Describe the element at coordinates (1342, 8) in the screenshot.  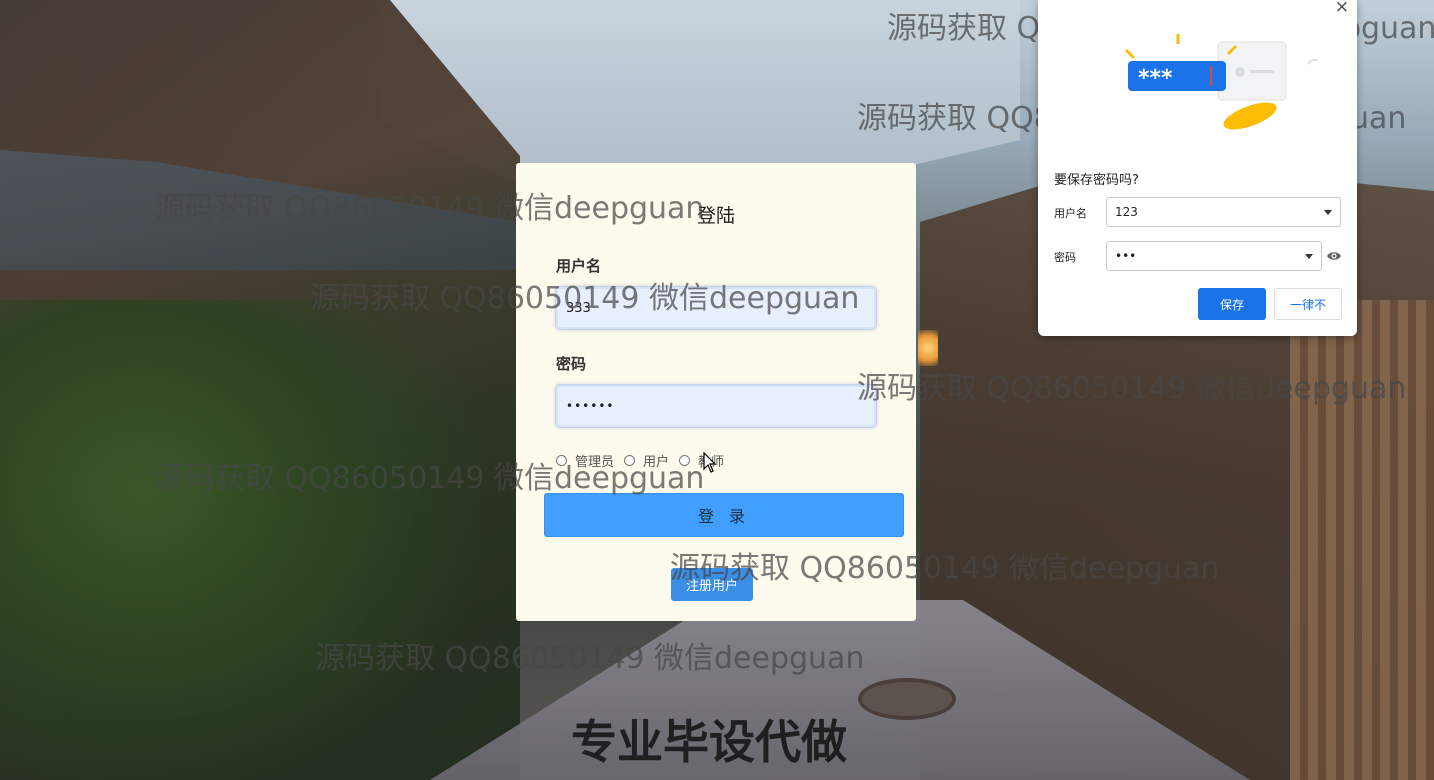
I see `close-icon: ×` at that location.